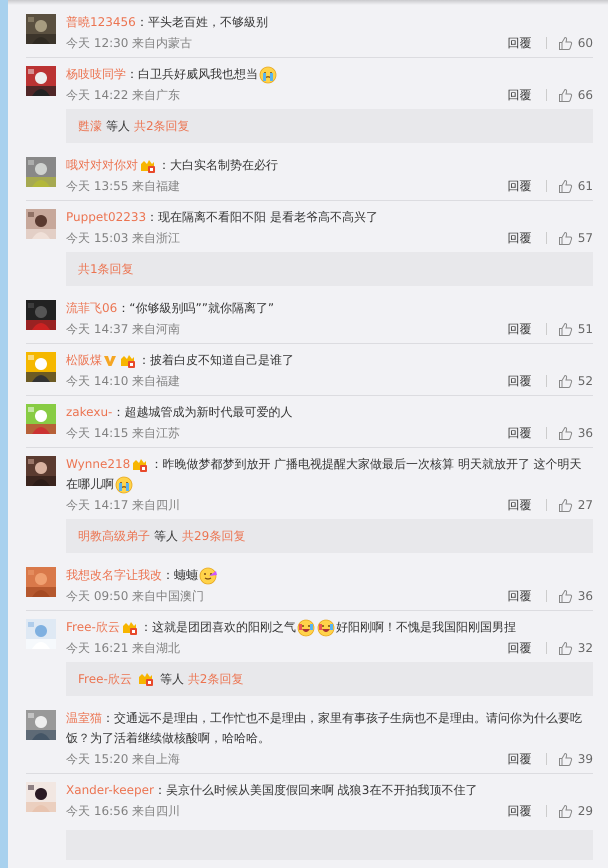 This screenshot has height=868, width=608. I want to click on comment-meta: 今天 14:17 来自四川, so click(124, 505).